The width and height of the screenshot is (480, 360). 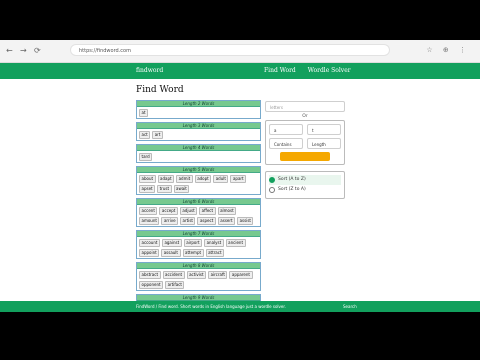 I want to click on word-chip: amount, so click(x=149, y=221).